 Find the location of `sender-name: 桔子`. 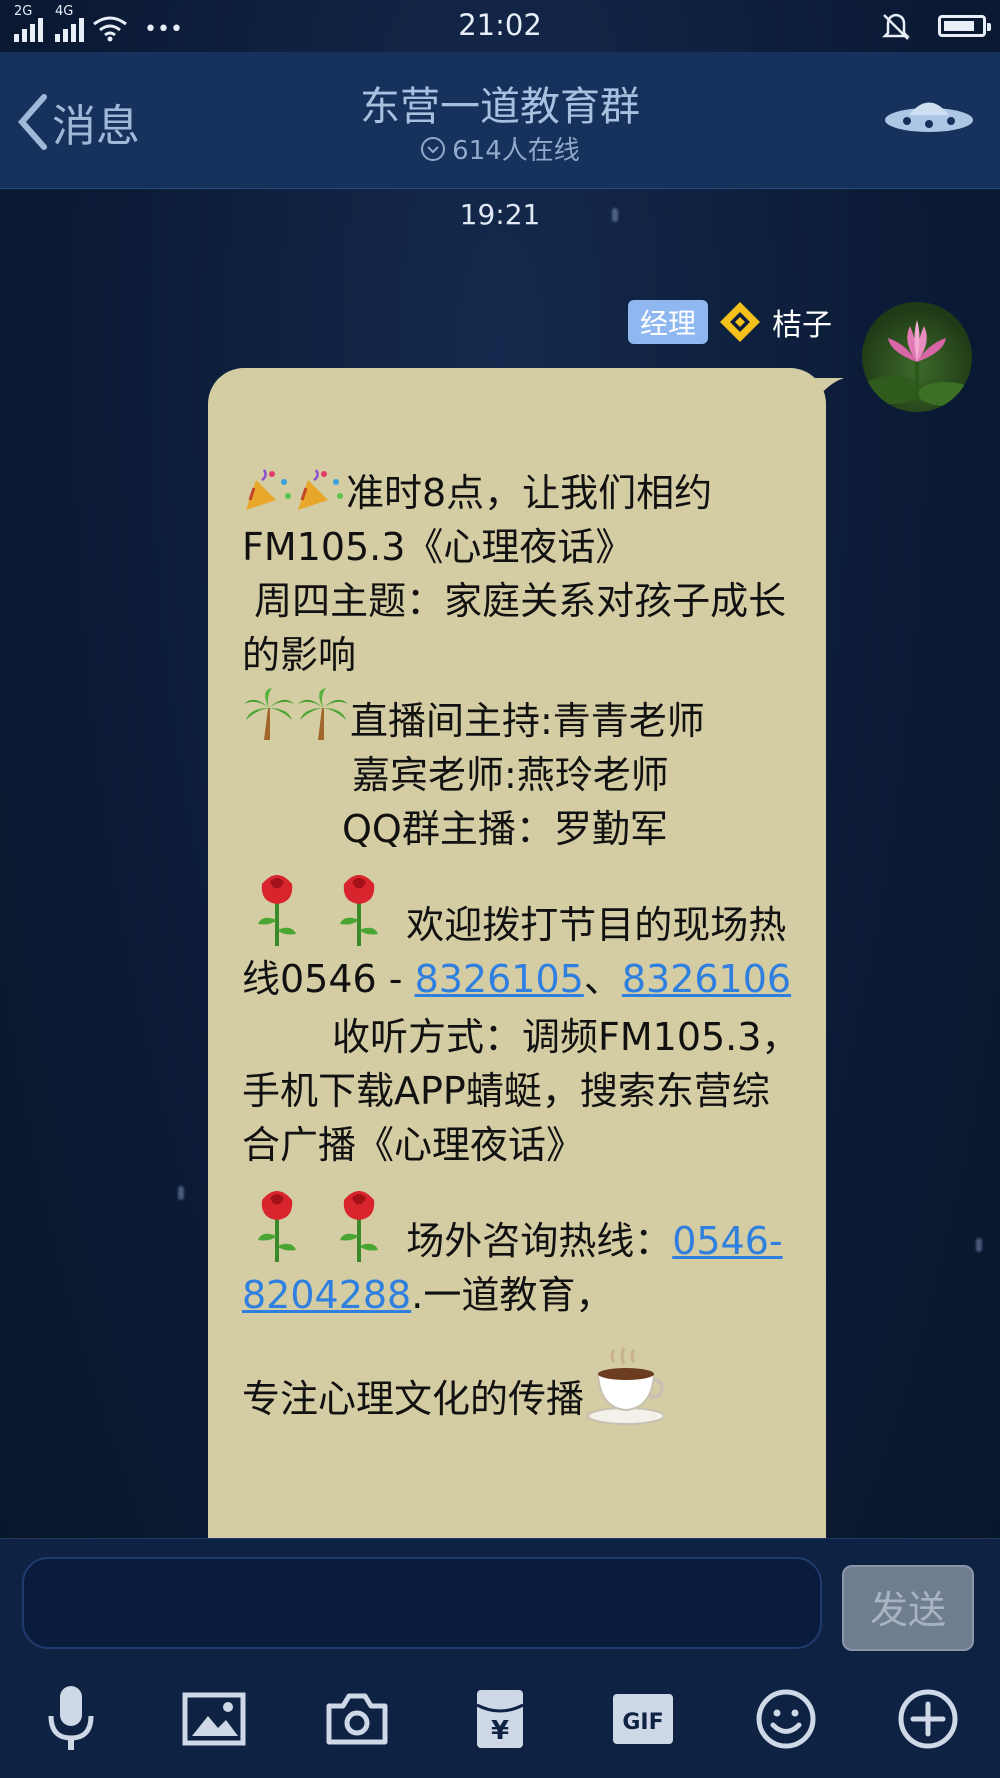

sender-name: 桔子 is located at coordinates (802, 325).